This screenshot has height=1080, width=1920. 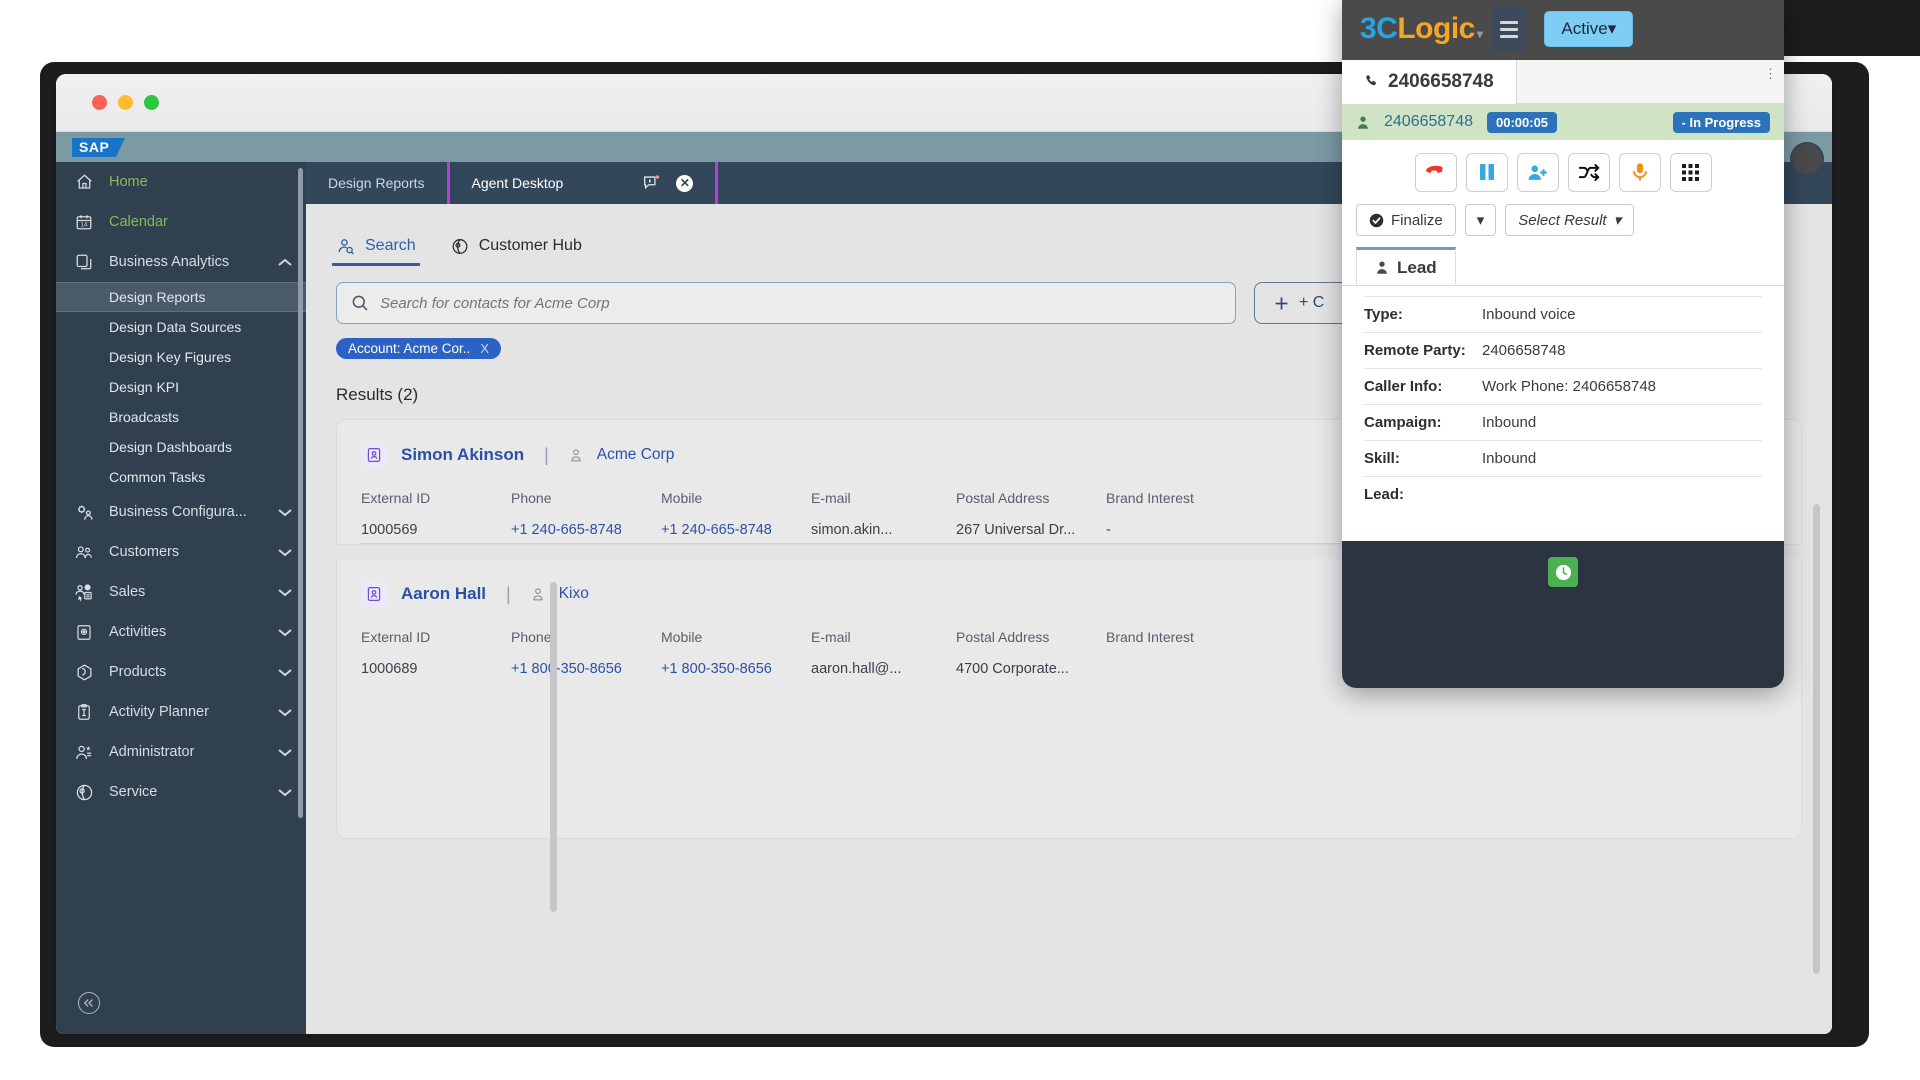 What do you see at coordinates (84, 552) in the screenshot?
I see `customers-icon` at bounding box center [84, 552].